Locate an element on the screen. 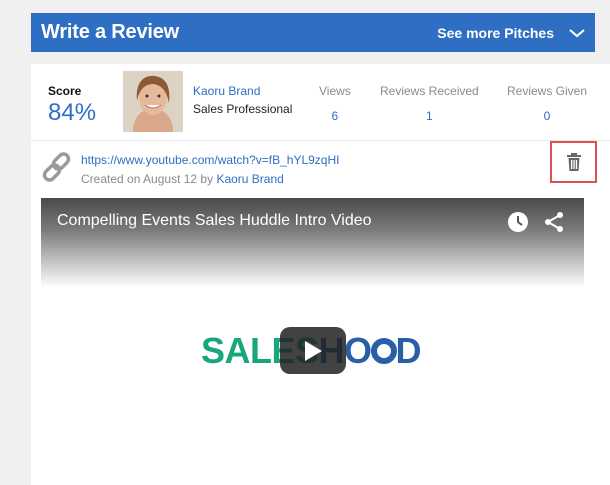 The width and height of the screenshot is (610, 485). see-more-pitches-button: See more Pitches is located at coordinates (511, 33).